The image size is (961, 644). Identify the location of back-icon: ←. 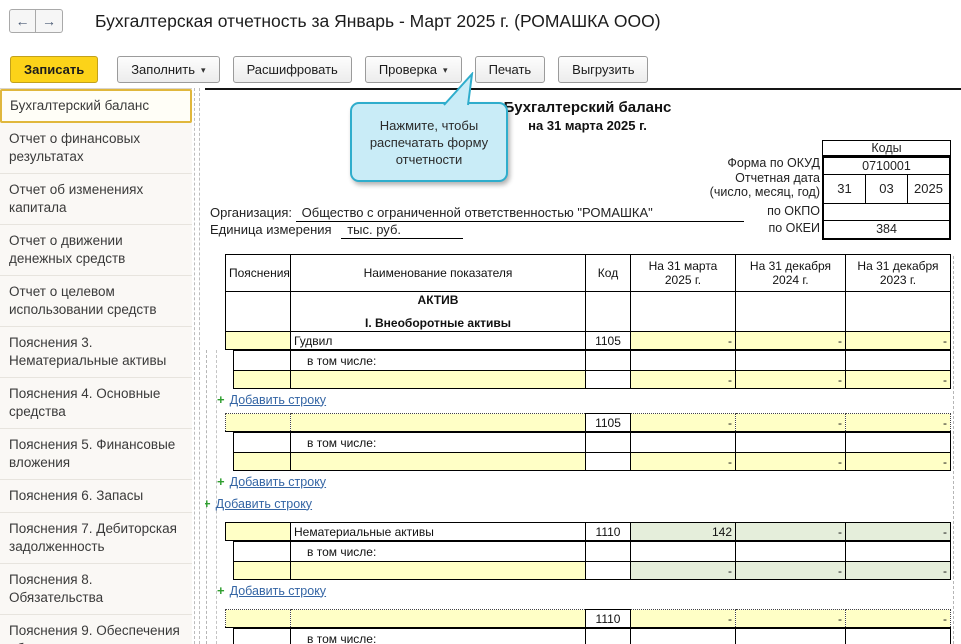
(22, 21).